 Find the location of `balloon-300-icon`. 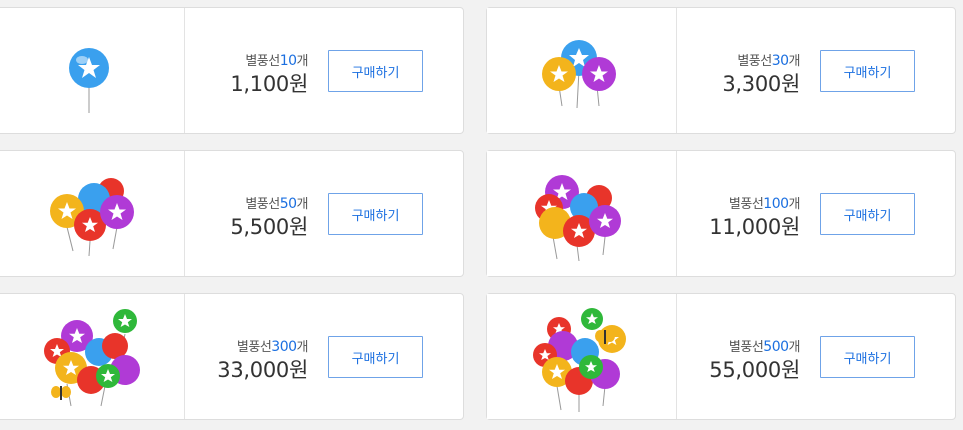

balloon-300-icon is located at coordinates (92, 358).